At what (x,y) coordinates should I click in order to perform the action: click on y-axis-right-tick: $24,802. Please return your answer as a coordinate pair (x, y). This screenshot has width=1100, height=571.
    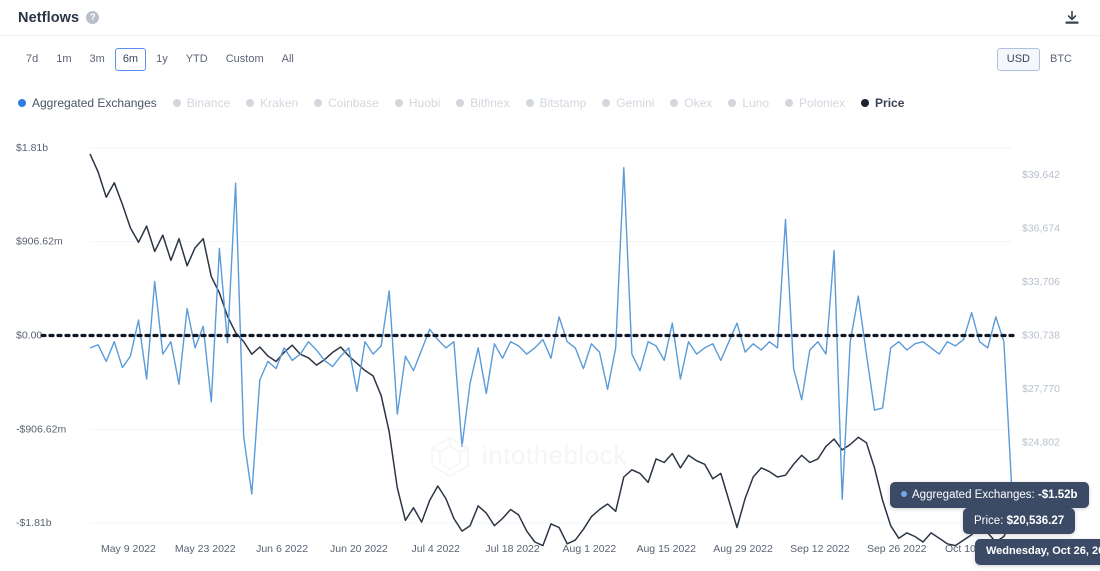
    Looking at the image, I should click on (1041, 443).